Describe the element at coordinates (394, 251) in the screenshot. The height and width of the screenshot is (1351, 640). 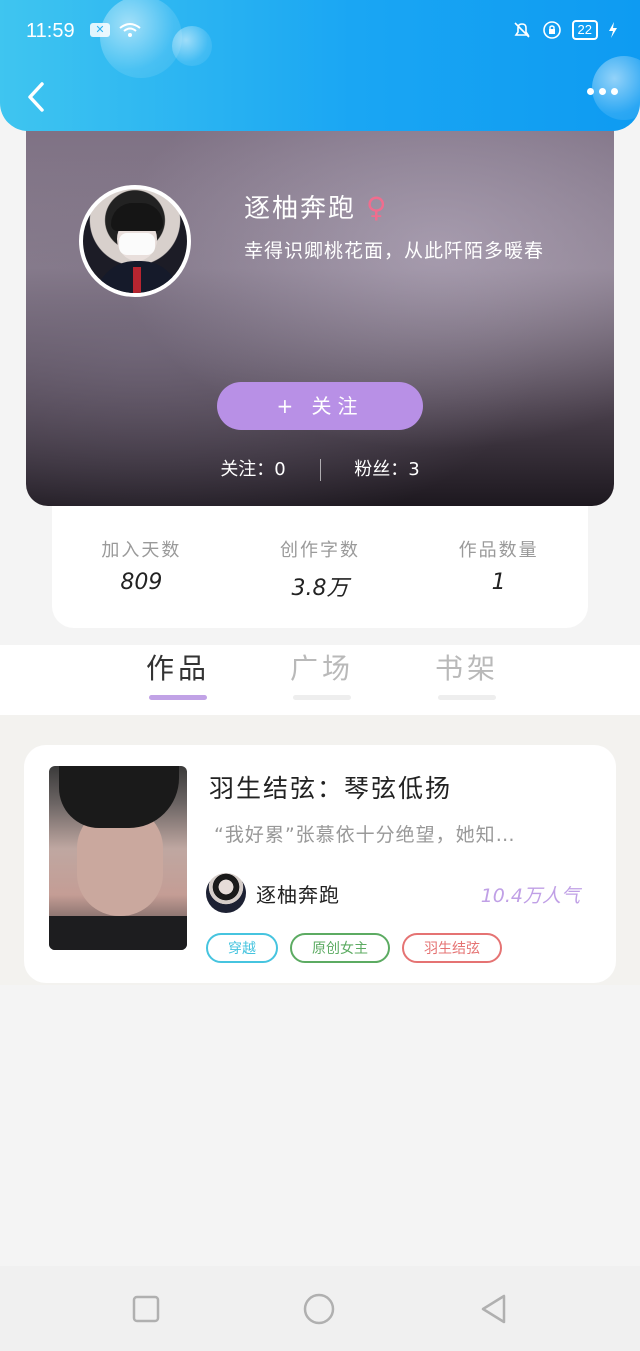
I see `user-bio: 幸得识卿桃花面，从此阡陌多暖春` at that location.